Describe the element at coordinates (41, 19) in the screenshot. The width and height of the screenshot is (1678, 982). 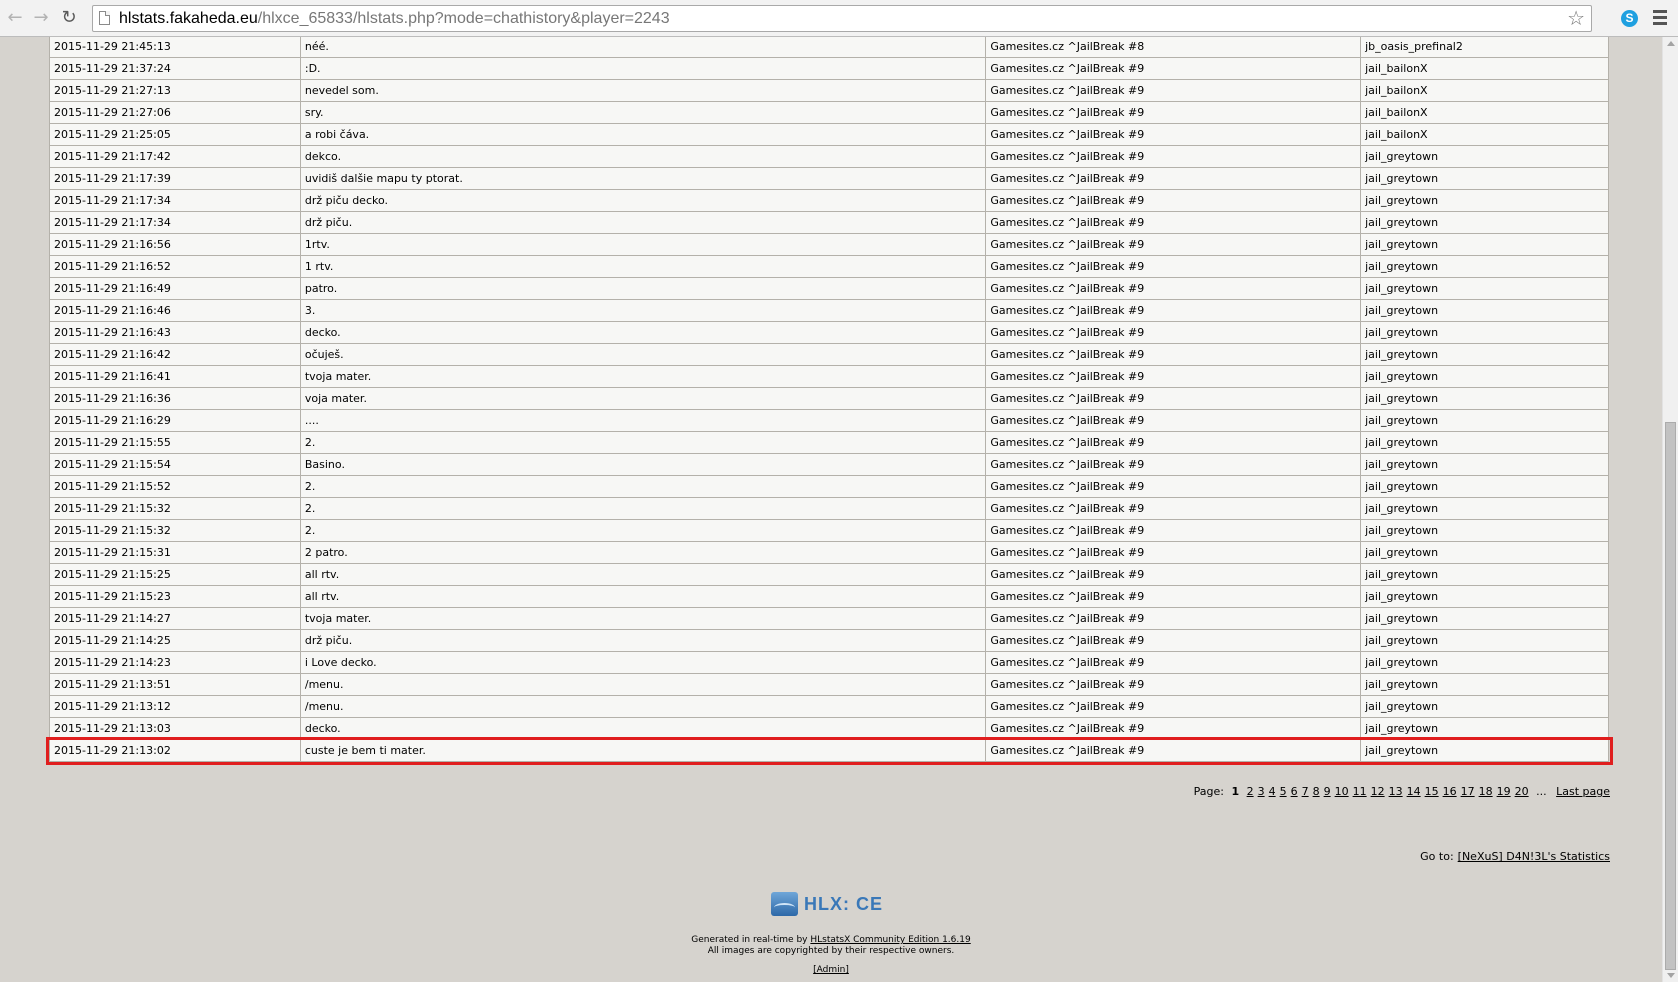
I see `forward-arrow-icon: →` at that location.